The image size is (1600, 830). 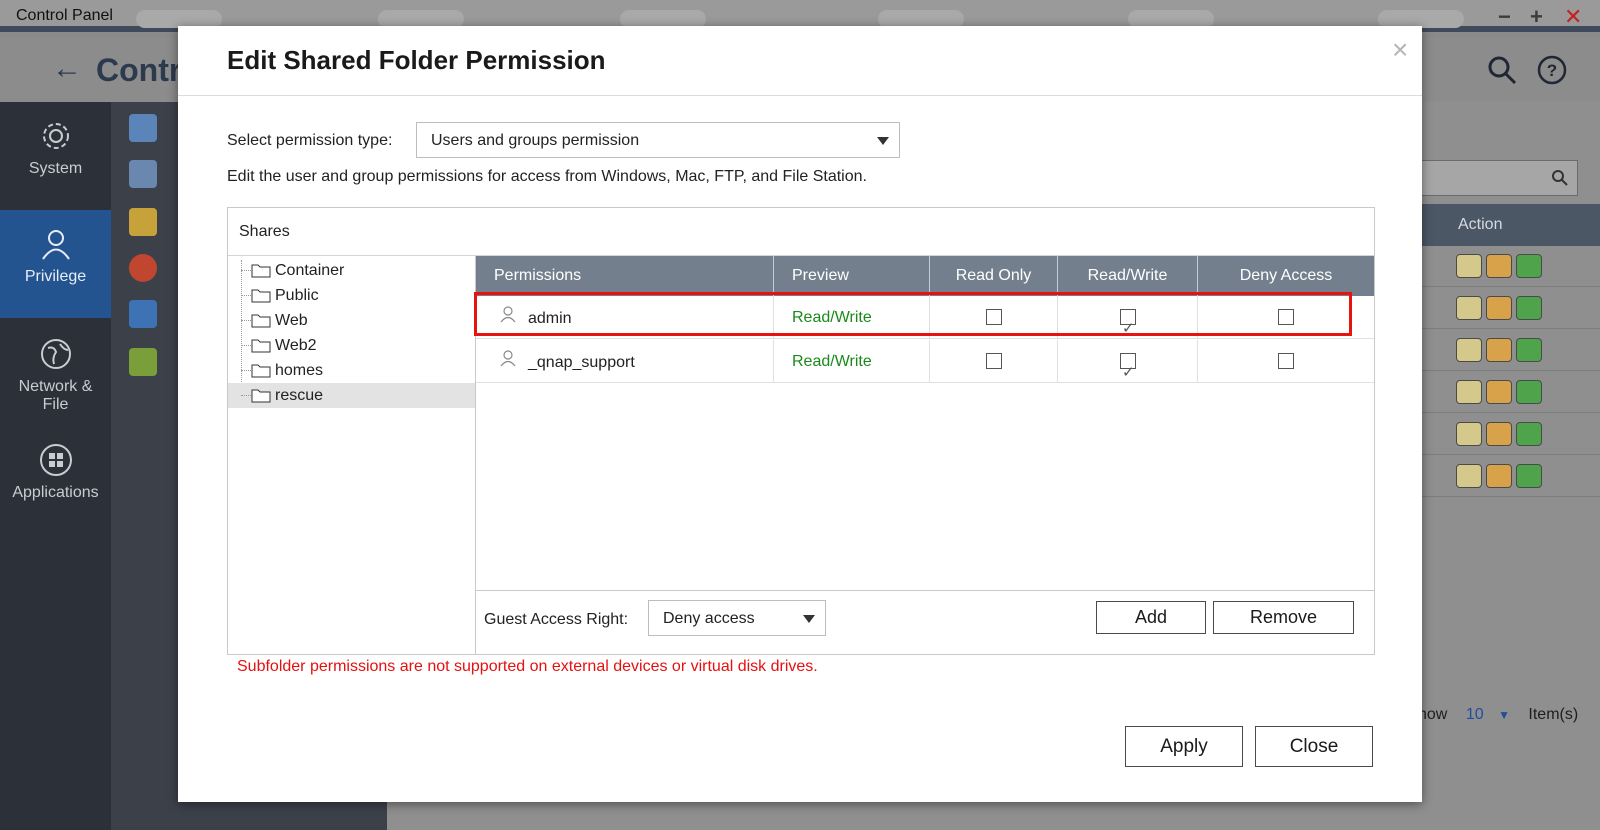 I want to click on permission-type-label: Select permission type:, so click(x=310, y=140).